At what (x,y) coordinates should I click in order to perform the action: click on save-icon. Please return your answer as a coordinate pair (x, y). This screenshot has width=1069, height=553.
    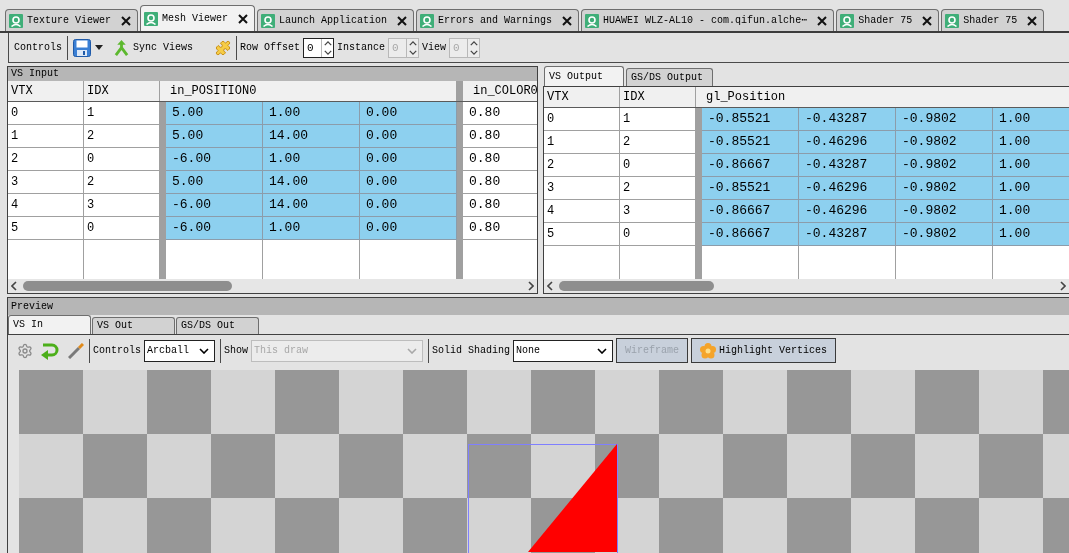
    Looking at the image, I should click on (82, 47).